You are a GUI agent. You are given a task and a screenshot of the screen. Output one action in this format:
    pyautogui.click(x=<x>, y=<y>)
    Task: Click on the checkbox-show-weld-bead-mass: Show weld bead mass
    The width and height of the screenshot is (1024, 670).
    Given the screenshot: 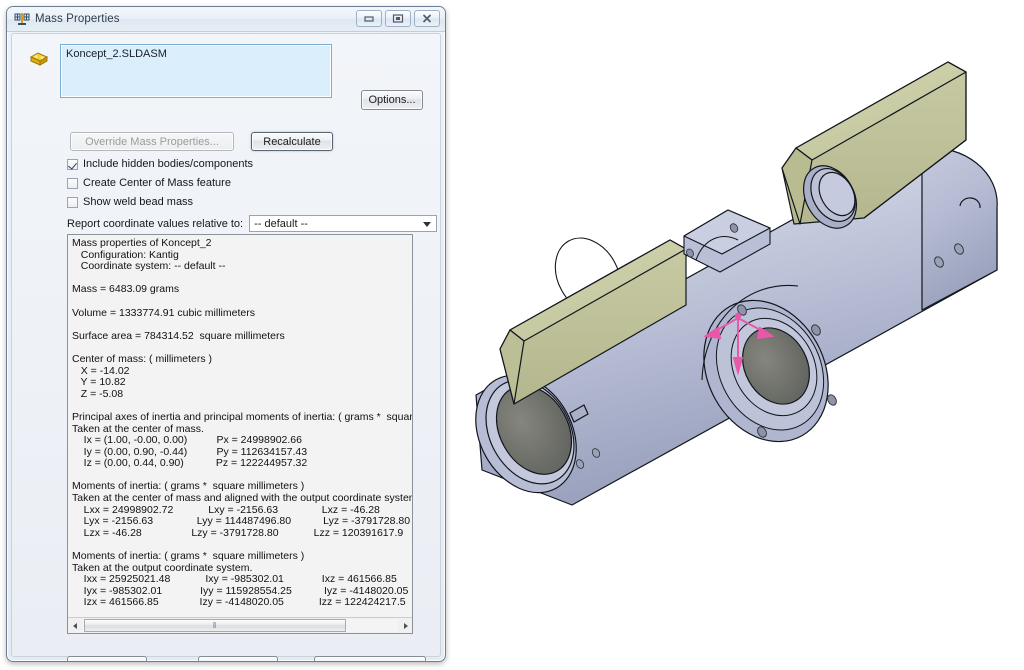 What is the action you would take?
    pyautogui.click(x=130, y=202)
    